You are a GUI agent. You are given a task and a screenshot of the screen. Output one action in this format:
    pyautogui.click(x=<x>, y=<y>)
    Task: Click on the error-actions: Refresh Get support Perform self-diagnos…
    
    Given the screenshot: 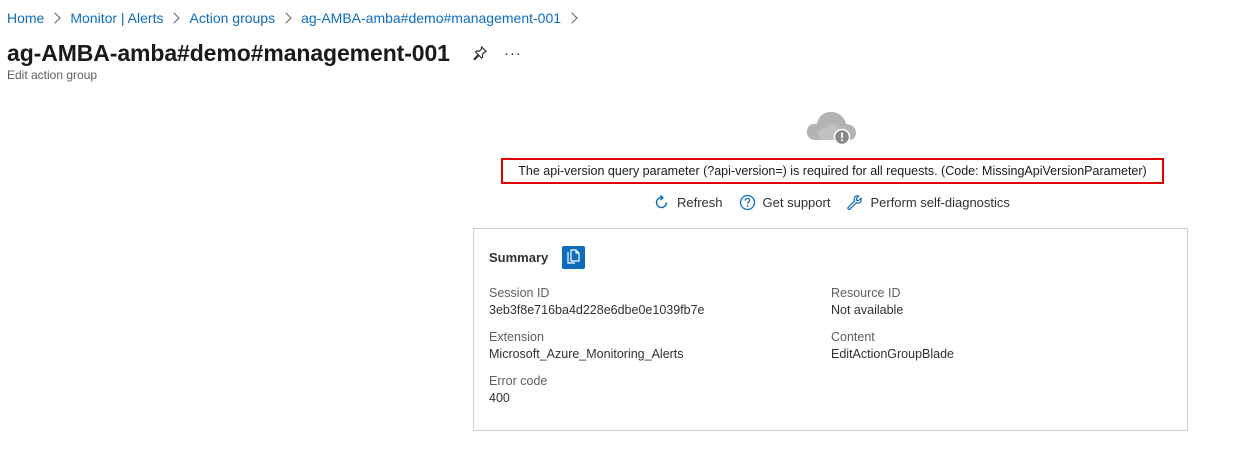 What is the action you would take?
    pyautogui.click(x=839, y=202)
    